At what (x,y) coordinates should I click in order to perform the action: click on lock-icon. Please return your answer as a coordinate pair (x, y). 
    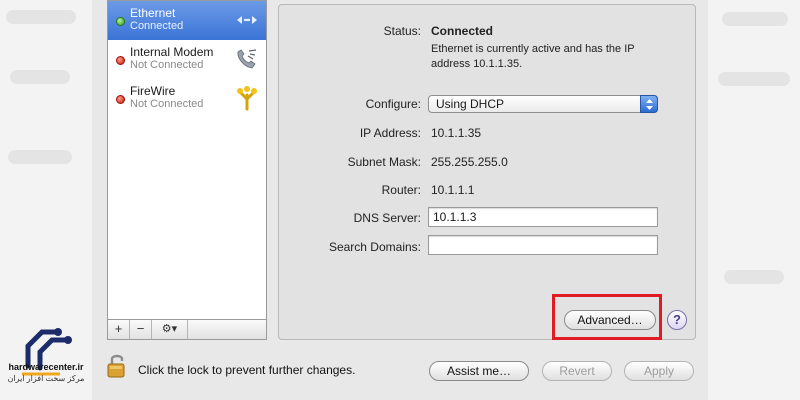
    Looking at the image, I should click on (117, 365).